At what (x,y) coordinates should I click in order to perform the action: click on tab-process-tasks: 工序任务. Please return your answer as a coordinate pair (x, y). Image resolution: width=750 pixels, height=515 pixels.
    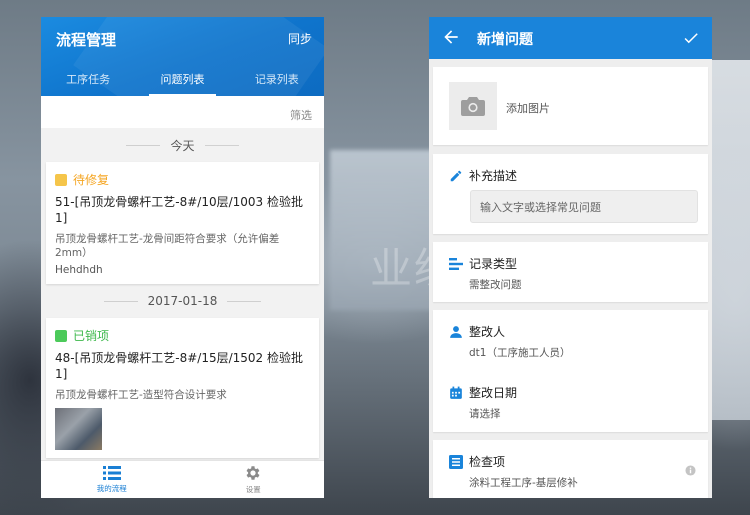
    Looking at the image, I should click on (88, 80).